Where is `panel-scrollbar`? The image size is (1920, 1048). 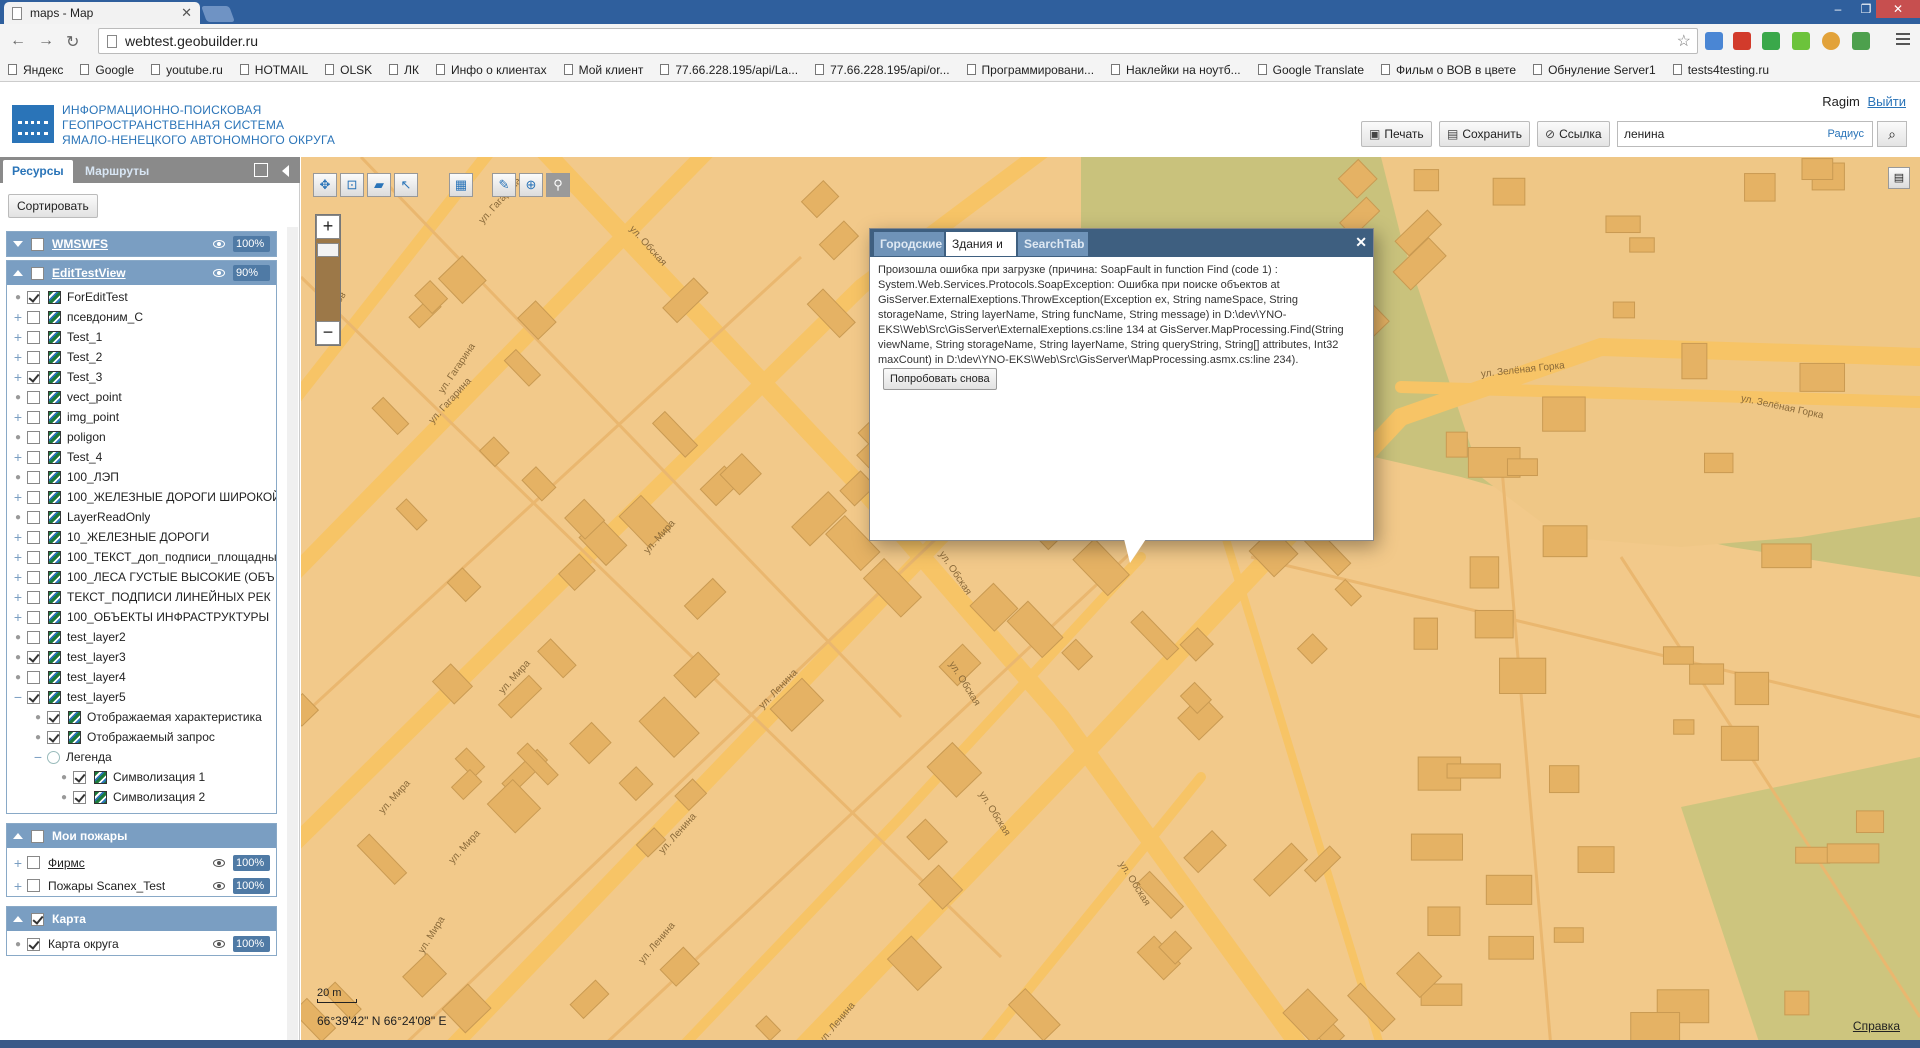
panel-scrollbar is located at coordinates (292, 637).